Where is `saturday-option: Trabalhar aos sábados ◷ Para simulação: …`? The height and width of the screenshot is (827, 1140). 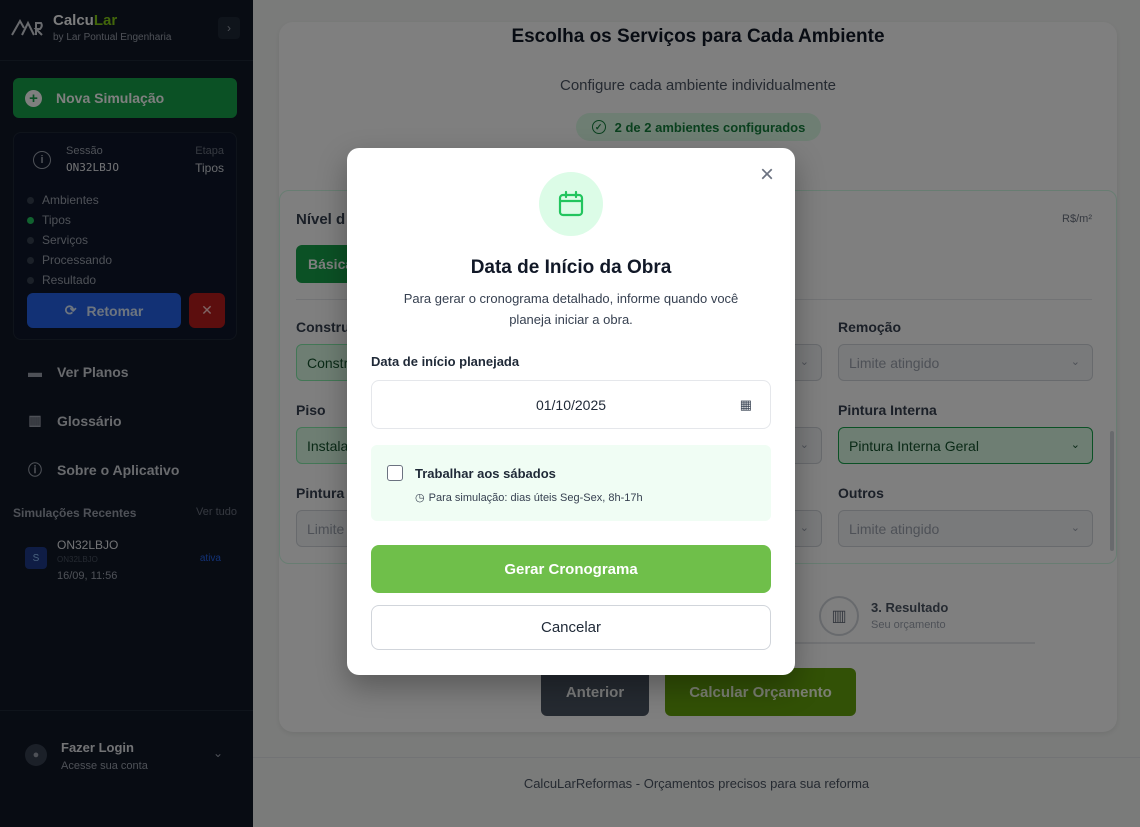
saturday-option: Trabalhar aos sábados ◷ Para simulação: … is located at coordinates (571, 483).